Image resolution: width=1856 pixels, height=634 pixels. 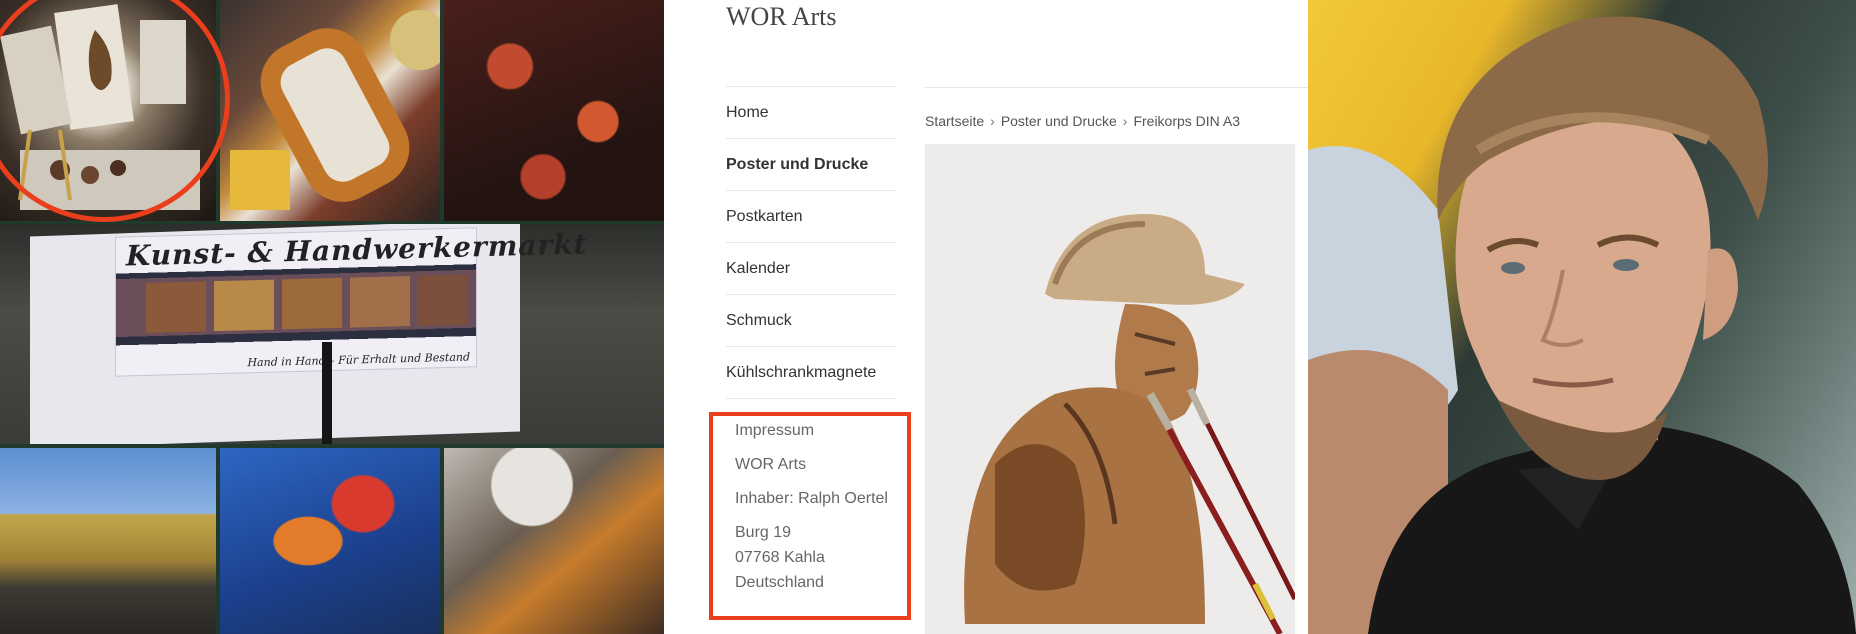 I want to click on imprint-company: WOR Arts, so click(x=771, y=464).